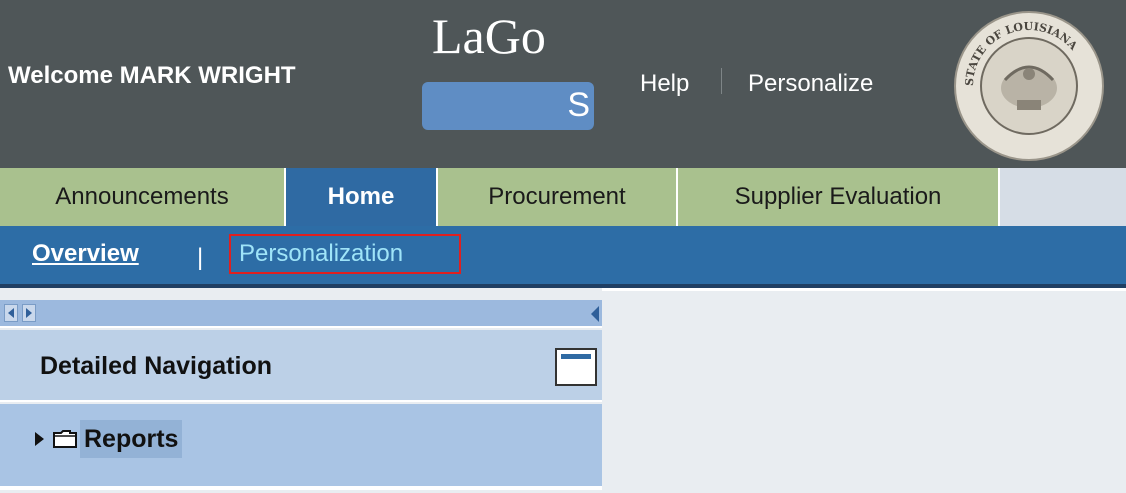 The height and width of the screenshot is (493, 1126). What do you see at coordinates (152, 75) in the screenshot?
I see `welcome-message: Welcome MARK WRIGHT` at bounding box center [152, 75].